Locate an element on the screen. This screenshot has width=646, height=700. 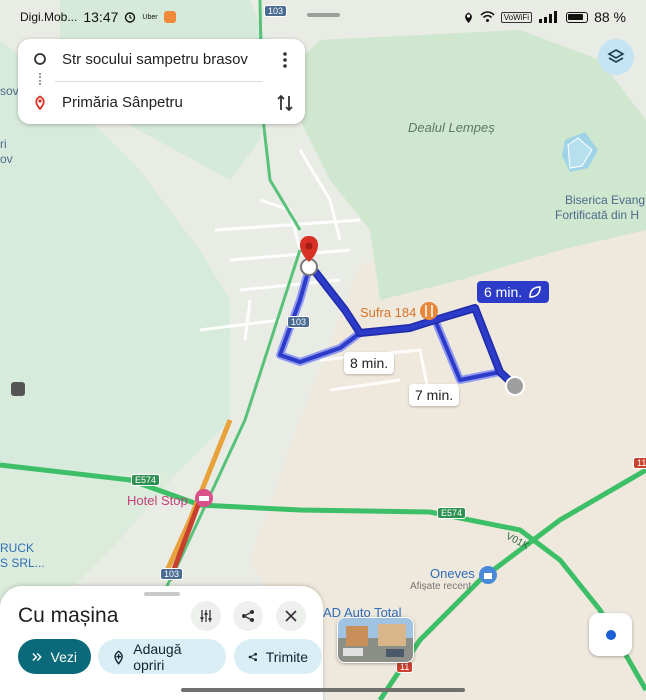
street-photo is located at coordinates (375, 640).